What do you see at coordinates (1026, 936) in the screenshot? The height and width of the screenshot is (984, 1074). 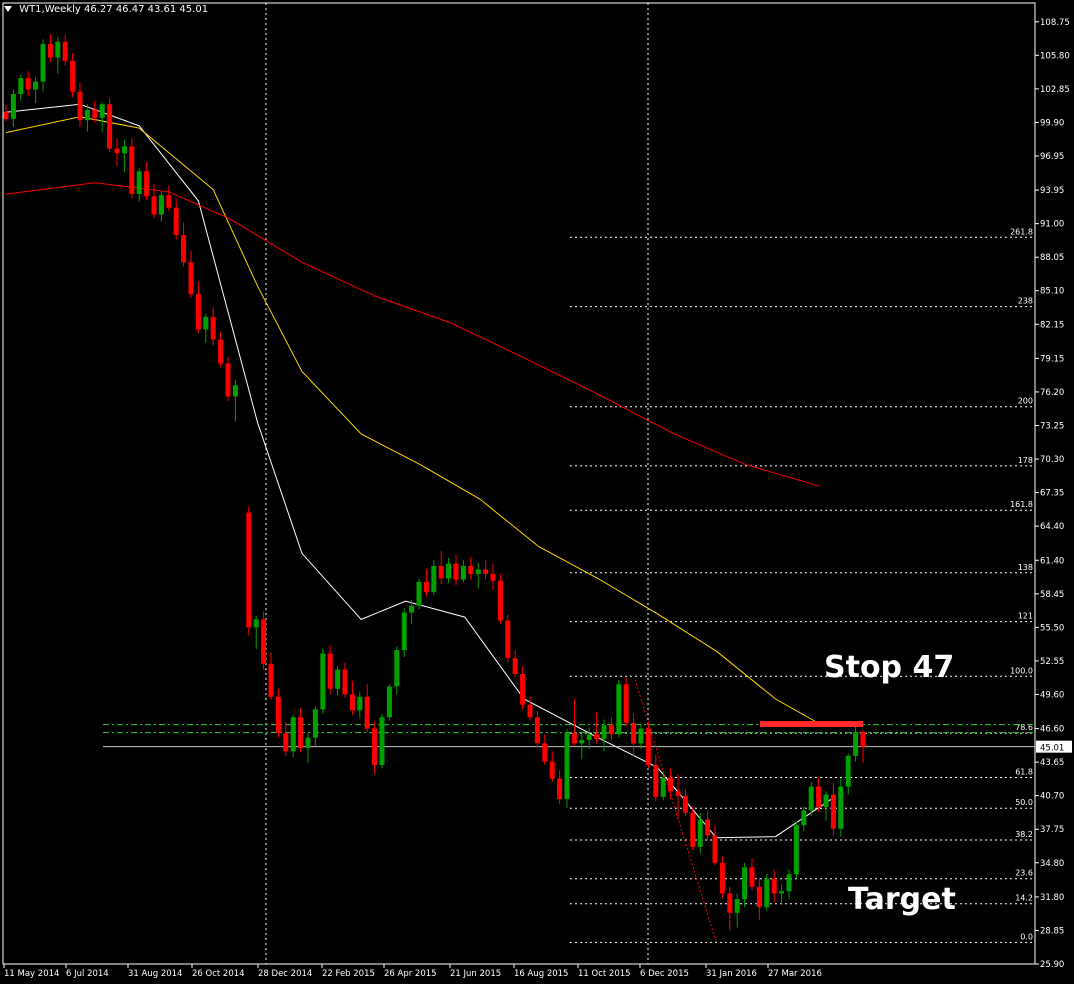 I see `fib-level-label: 0.0` at bounding box center [1026, 936].